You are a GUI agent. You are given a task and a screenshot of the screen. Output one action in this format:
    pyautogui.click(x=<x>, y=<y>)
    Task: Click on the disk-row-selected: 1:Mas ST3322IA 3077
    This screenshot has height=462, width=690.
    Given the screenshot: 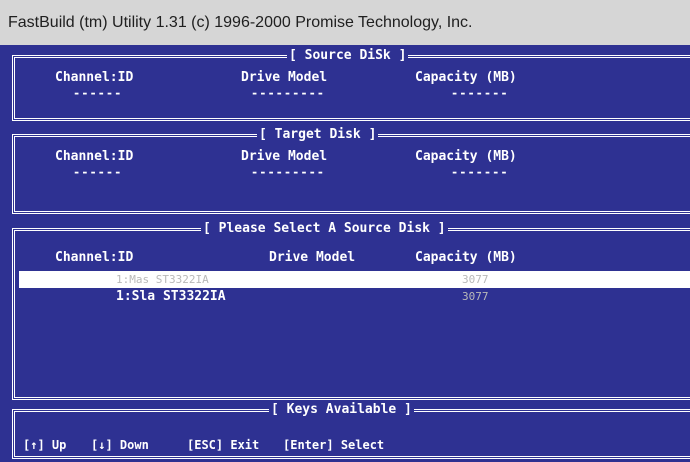 What is the action you would take?
    pyautogui.click(x=354, y=279)
    